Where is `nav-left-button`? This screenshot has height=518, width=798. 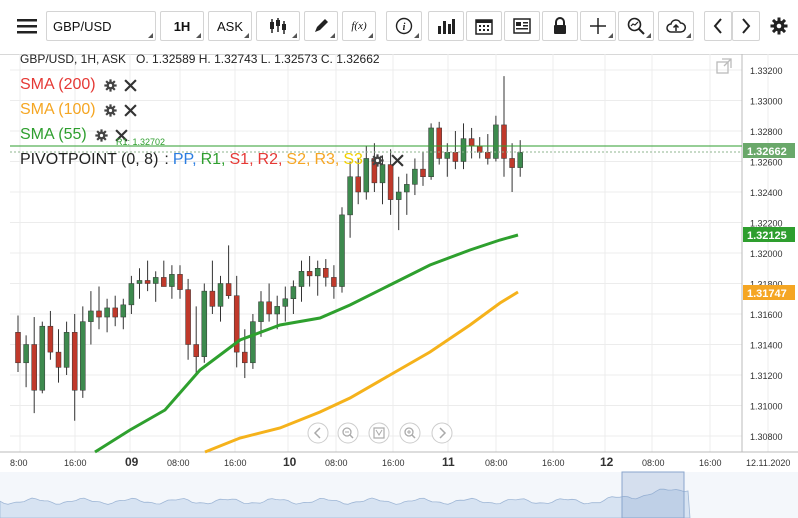
nav-left-button is located at coordinates (318, 433).